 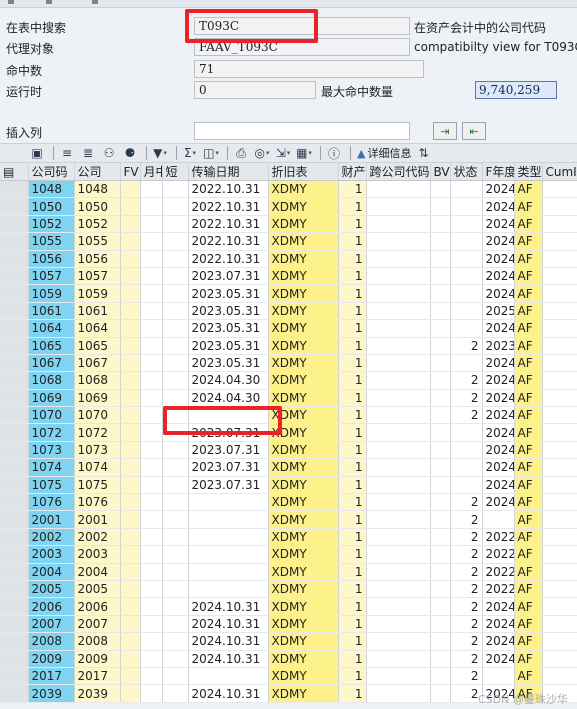 I want to click on toolbar-icon, so click(x=11, y=2).